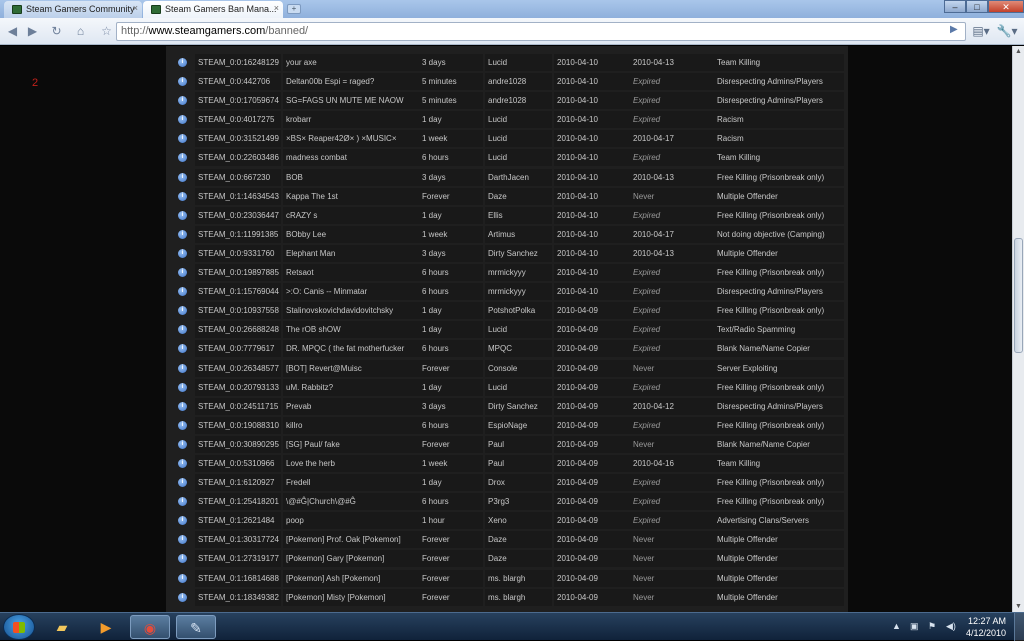  I want to click on player-name-cell: \@#Ĝ|Church\@#Ĝ, so click(351, 502).